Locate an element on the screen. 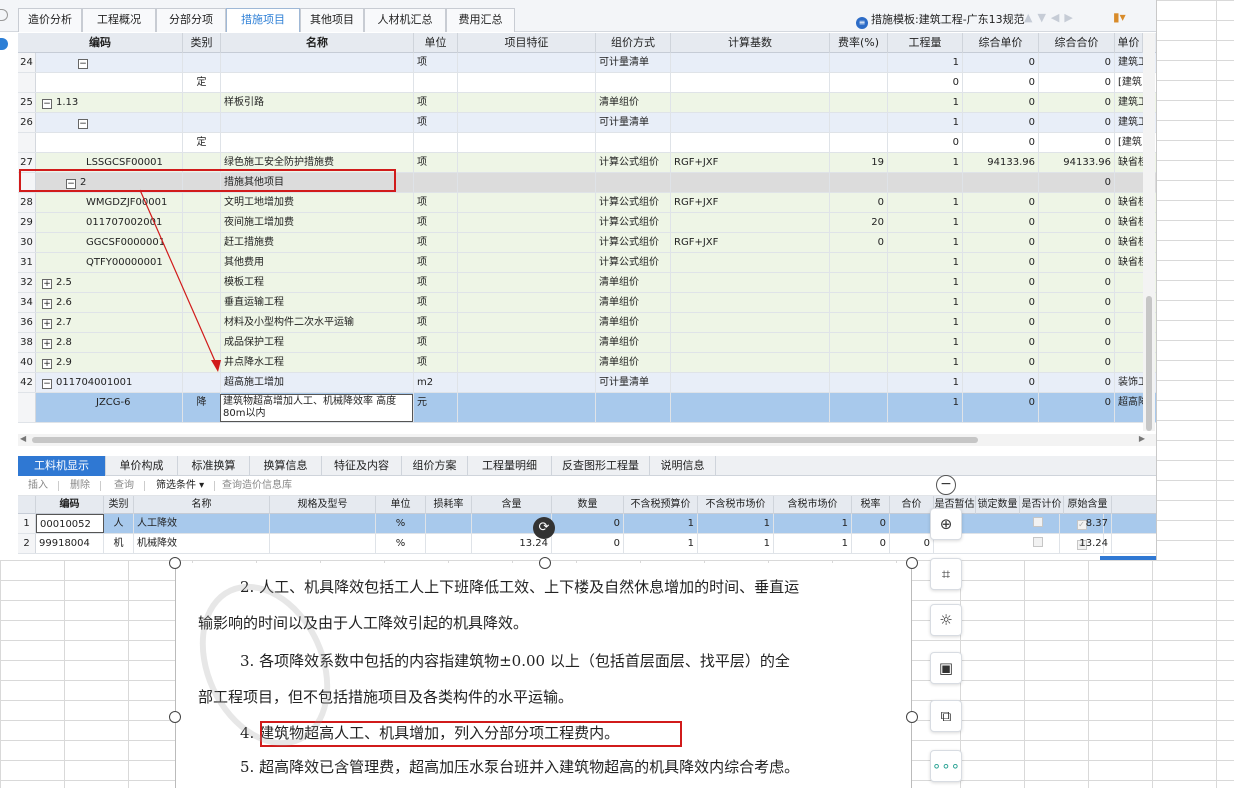  bcol-priced: 是否计价 is located at coordinates (1042, 505).